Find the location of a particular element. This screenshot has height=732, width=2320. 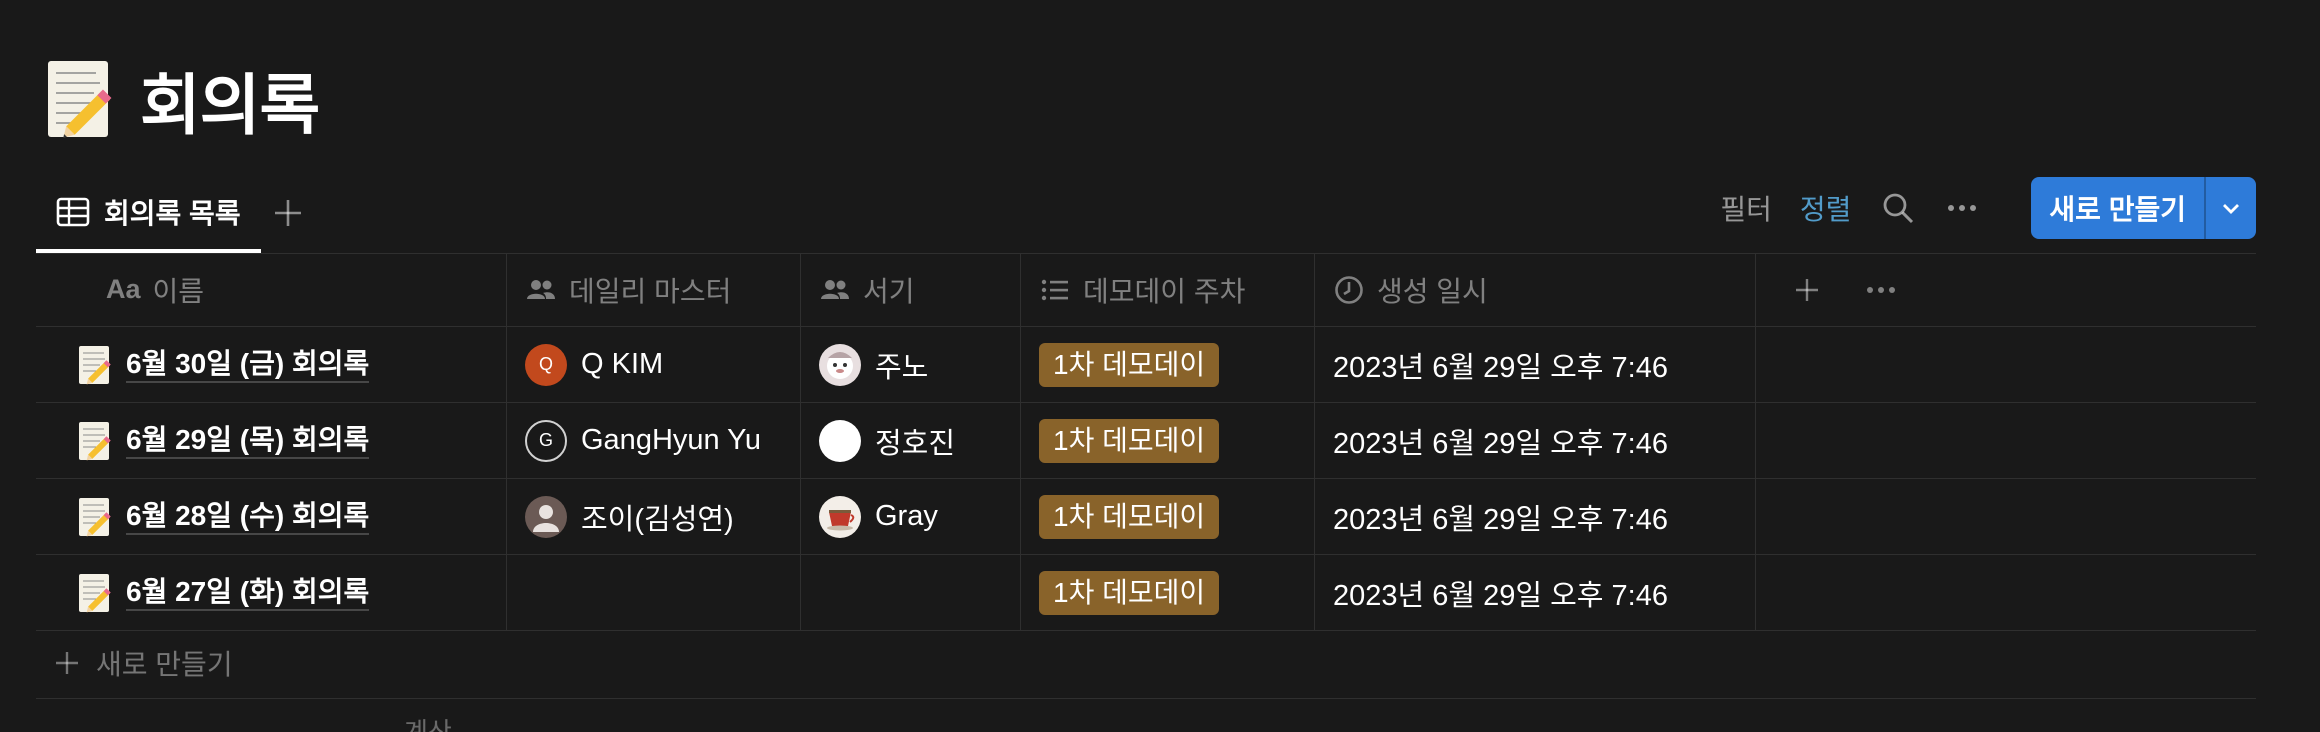

daily-master-cell: G GangHyun Yu is located at coordinates (654, 440).